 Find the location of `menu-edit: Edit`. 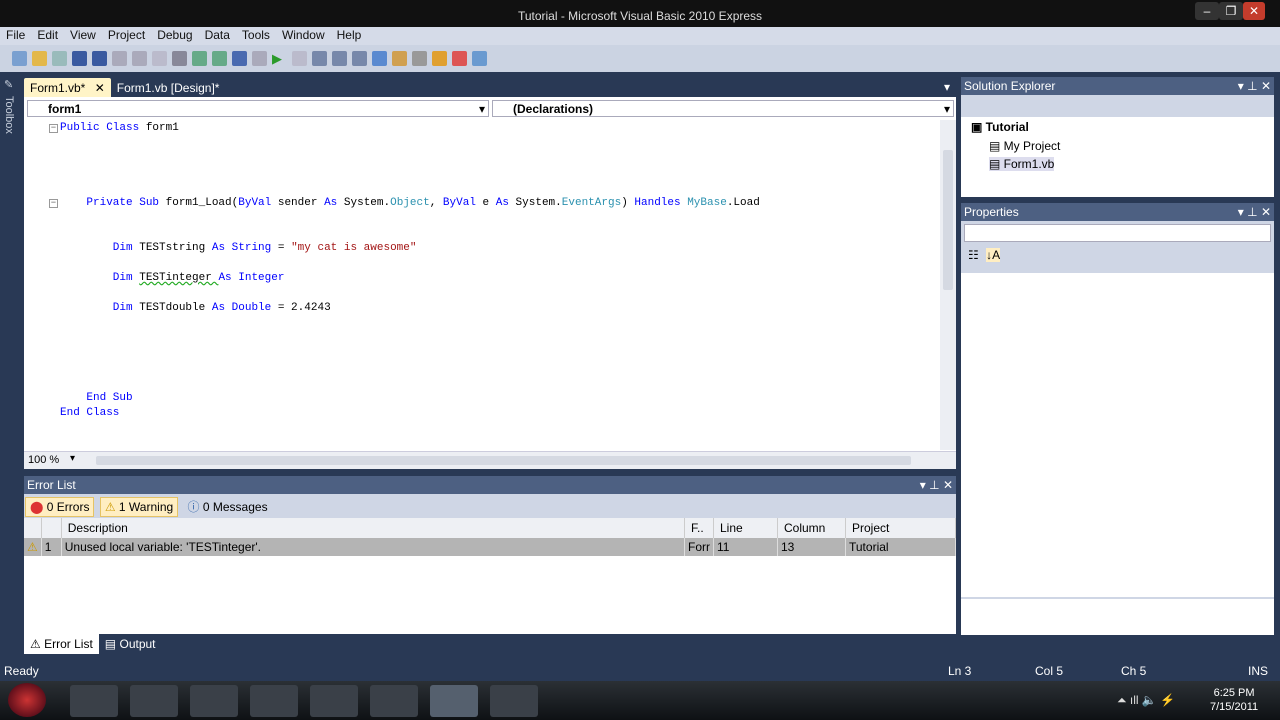

menu-edit: Edit is located at coordinates (47, 36).